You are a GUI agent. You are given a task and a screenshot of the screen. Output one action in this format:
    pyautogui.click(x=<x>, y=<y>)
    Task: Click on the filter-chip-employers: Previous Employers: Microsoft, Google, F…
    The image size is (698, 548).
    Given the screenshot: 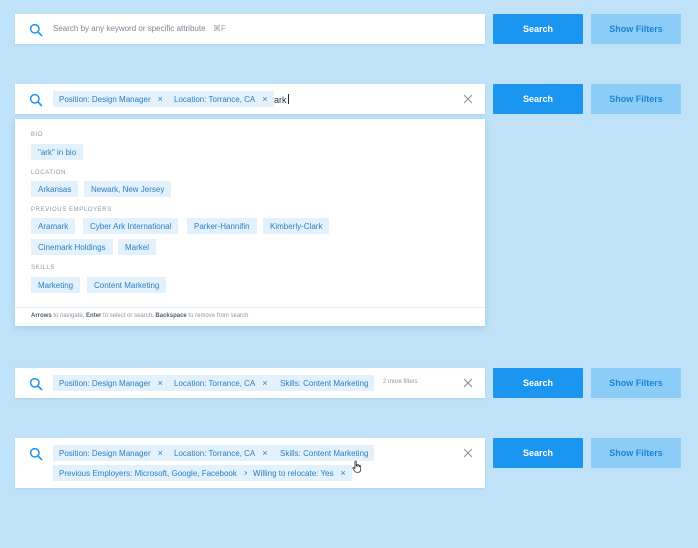 What is the action you would take?
    pyautogui.click(x=154, y=473)
    